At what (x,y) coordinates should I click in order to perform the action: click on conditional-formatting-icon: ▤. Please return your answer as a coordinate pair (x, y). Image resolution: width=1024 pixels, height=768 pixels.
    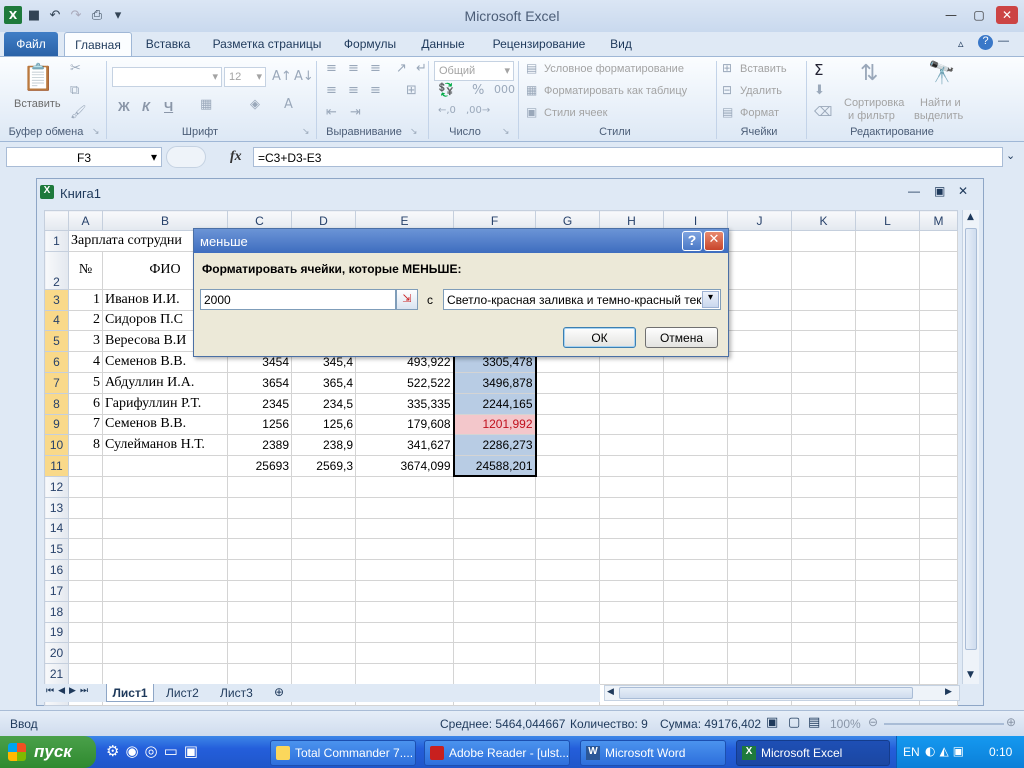
    Looking at the image, I should click on (531, 68).